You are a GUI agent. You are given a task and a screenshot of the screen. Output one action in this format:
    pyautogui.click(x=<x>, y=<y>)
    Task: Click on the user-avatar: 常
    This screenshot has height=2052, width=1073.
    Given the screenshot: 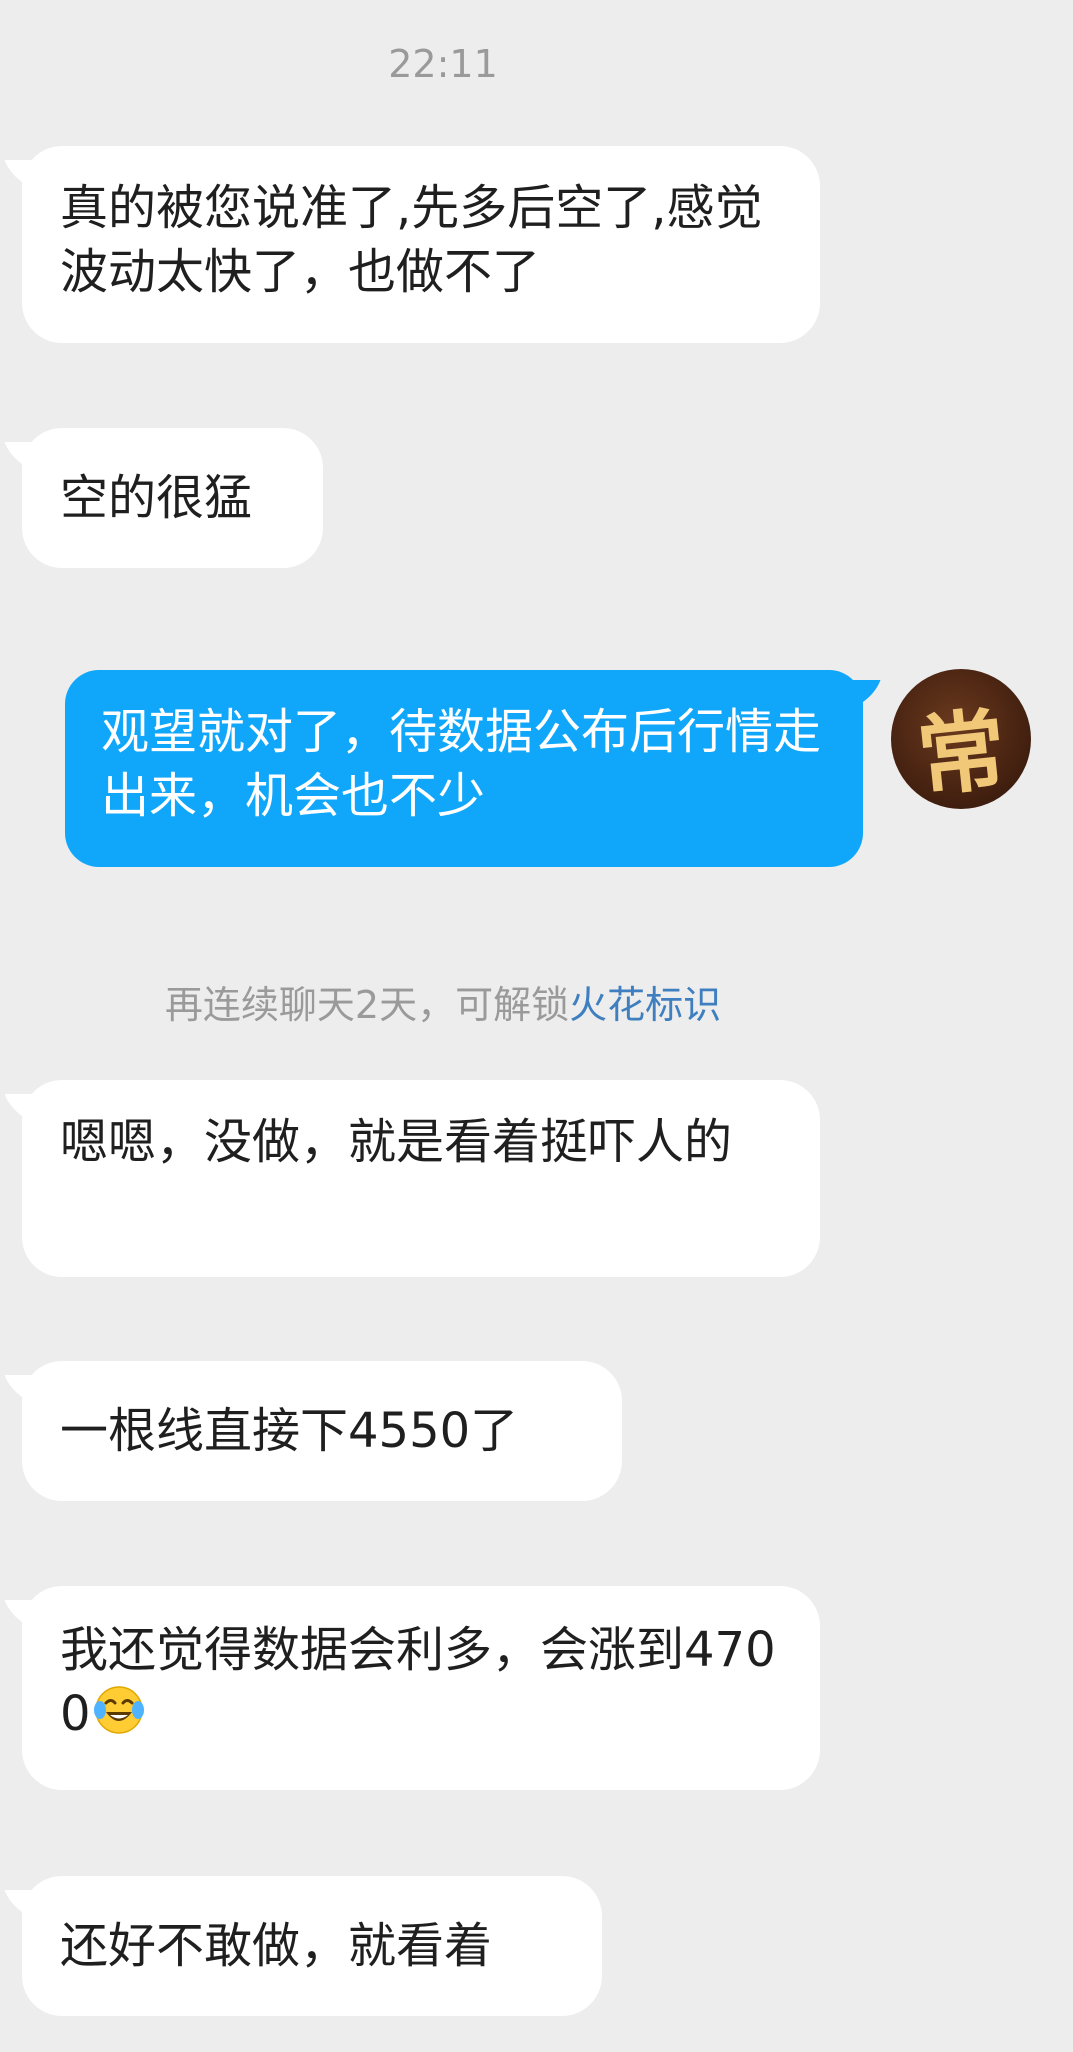 What is the action you would take?
    pyautogui.click(x=961, y=739)
    